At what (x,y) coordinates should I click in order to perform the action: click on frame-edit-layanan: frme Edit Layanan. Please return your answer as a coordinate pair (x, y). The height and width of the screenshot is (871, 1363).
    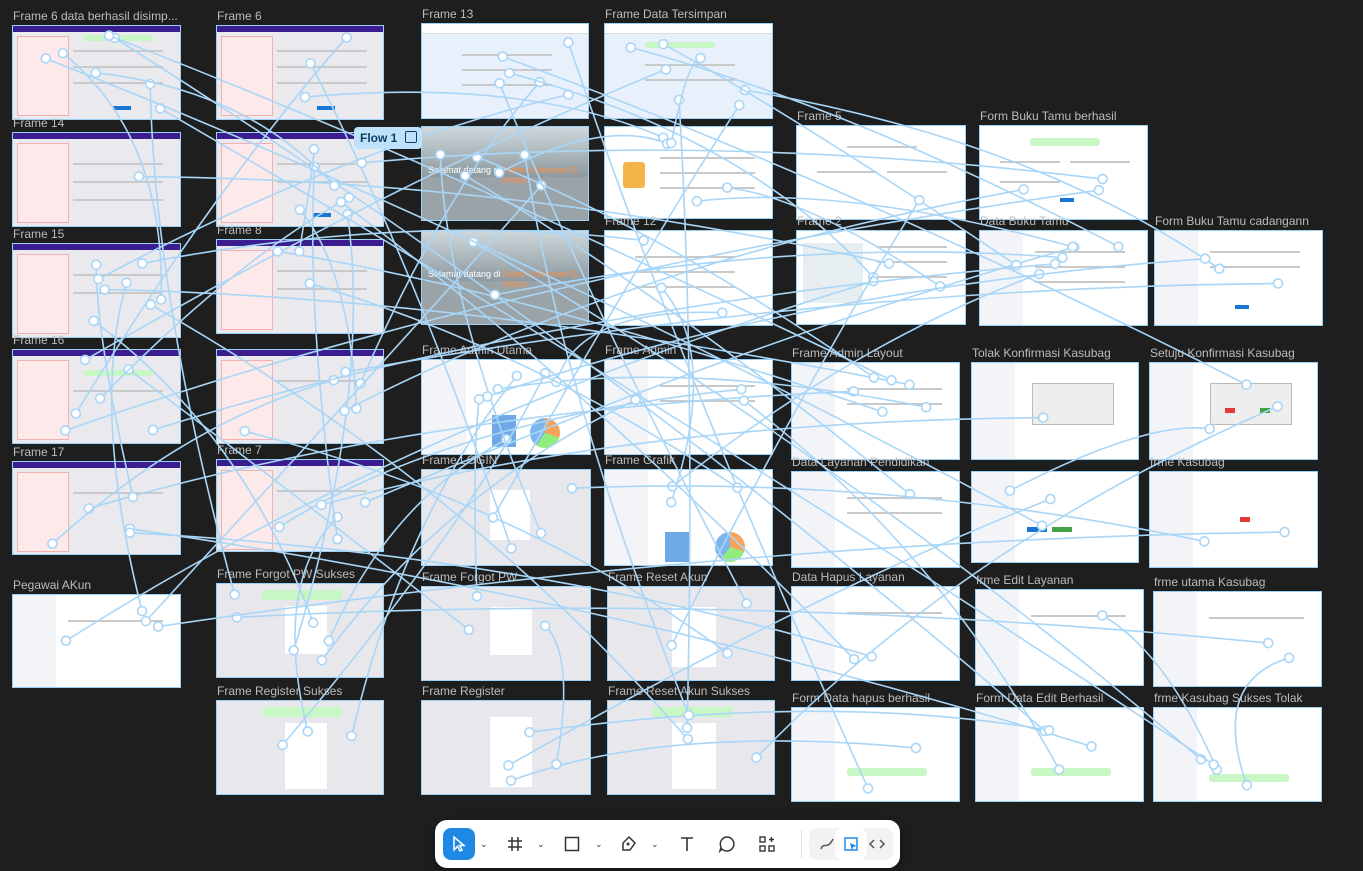
    Looking at the image, I should click on (1059, 629).